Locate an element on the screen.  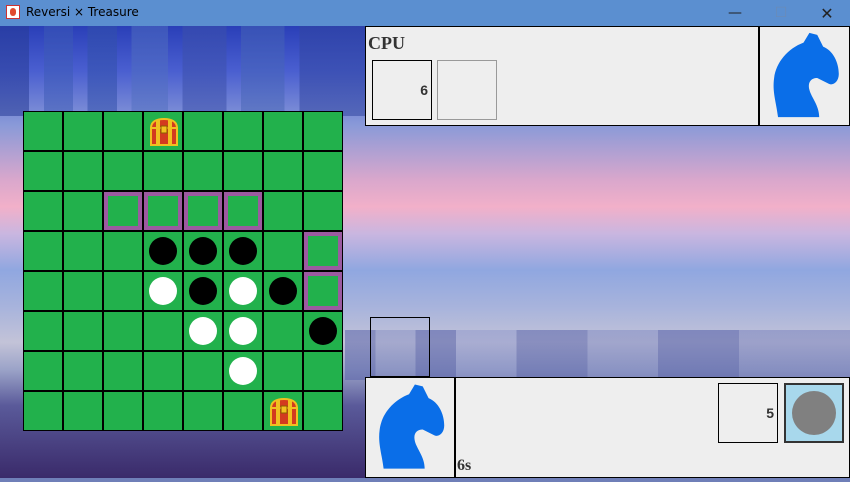
cpu-avatar is located at coordinates (804, 76).